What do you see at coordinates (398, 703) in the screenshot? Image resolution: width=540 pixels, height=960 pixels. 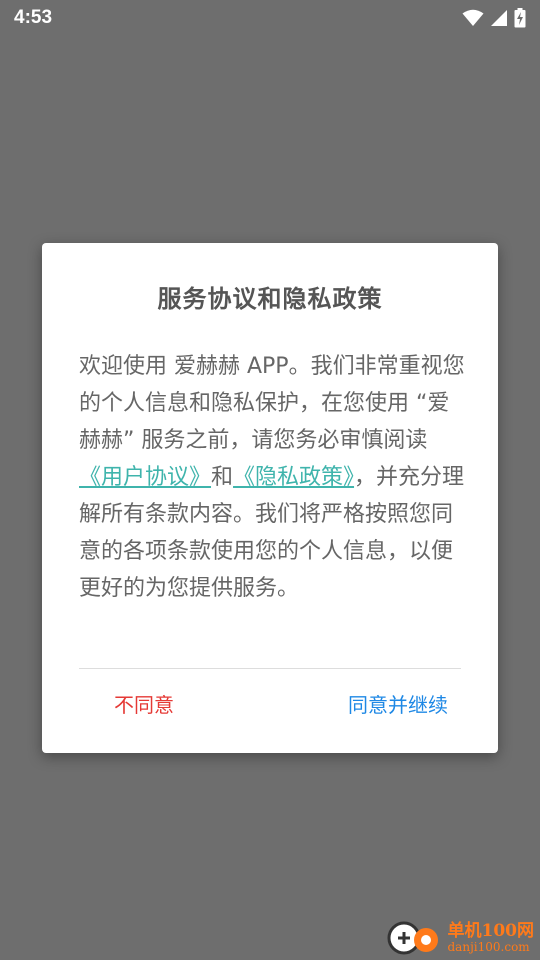 I see `agree-continue-button: 同意并继续` at bounding box center [398, 703].